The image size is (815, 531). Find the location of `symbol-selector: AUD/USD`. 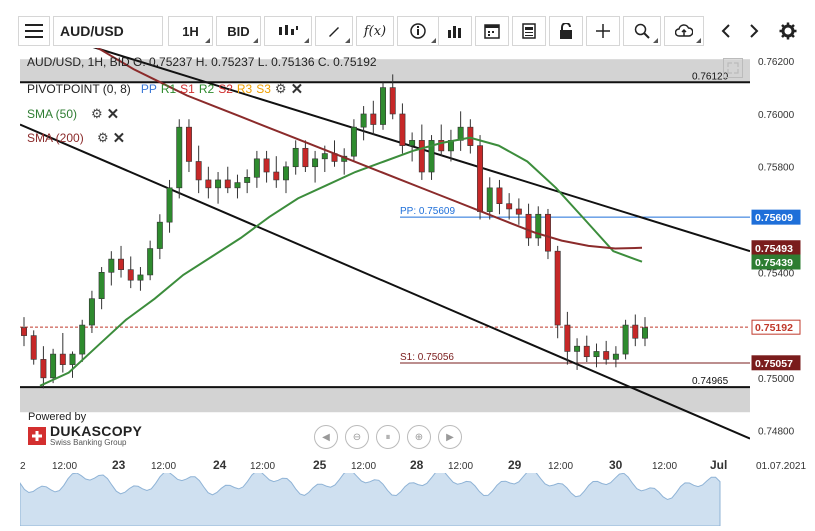

symbol-selector: AUD/USD is located at coordinates (108, 31).